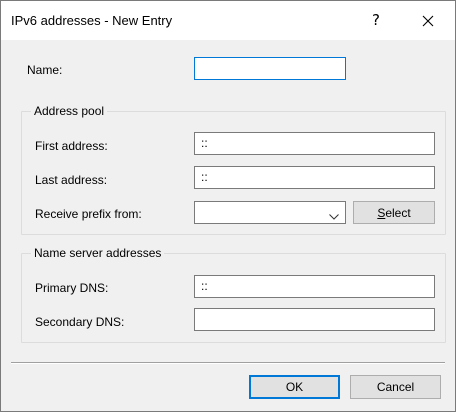 The image size is (456, 412). Describe the element at coordinates (69, 111) in the screenshot. I see `address-pool-group-title: Address pool` at that location.